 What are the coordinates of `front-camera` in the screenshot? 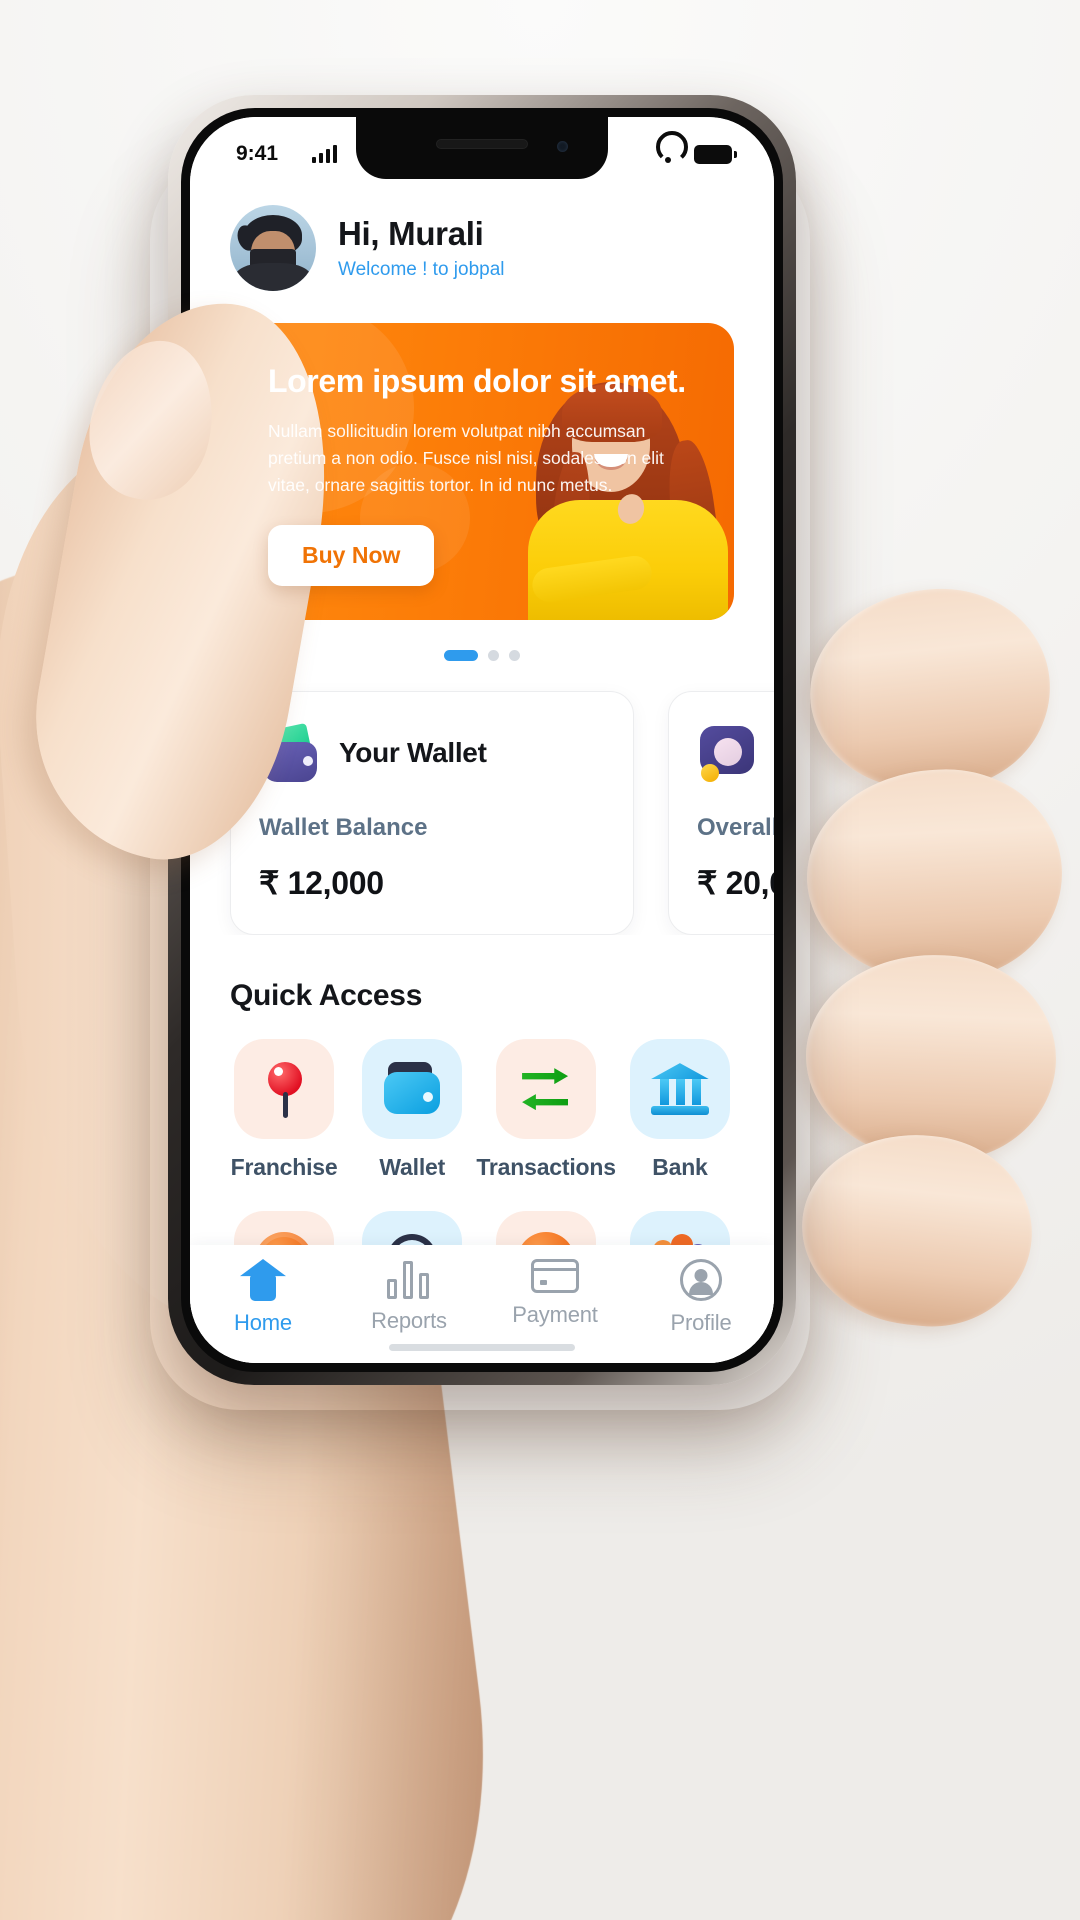 It's located at (562, 146).